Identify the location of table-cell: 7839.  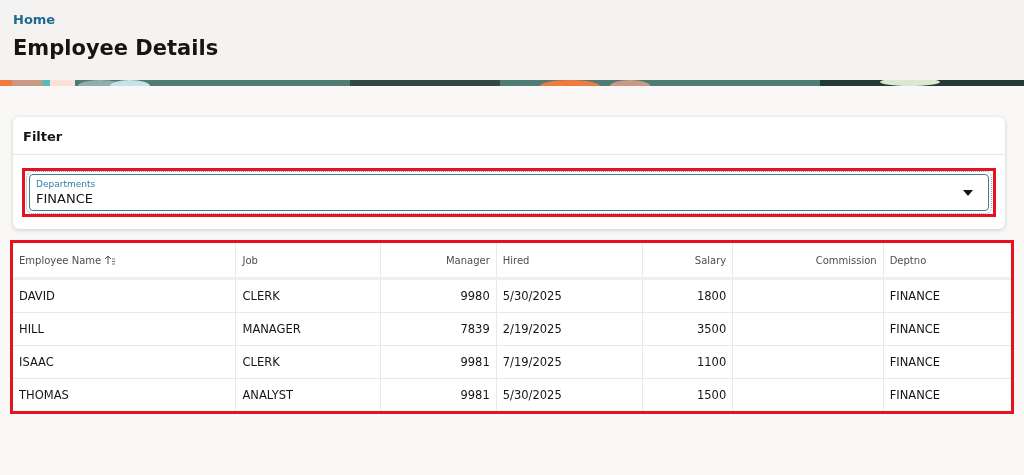
(438, 329).